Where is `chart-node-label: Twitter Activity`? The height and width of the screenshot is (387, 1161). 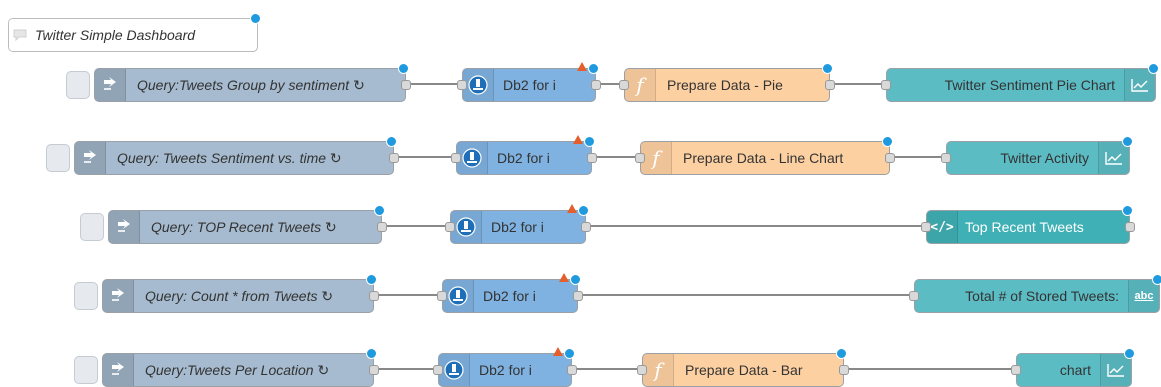
chart-node-label: Twitter Activity is located at coordinates (1044, 158).